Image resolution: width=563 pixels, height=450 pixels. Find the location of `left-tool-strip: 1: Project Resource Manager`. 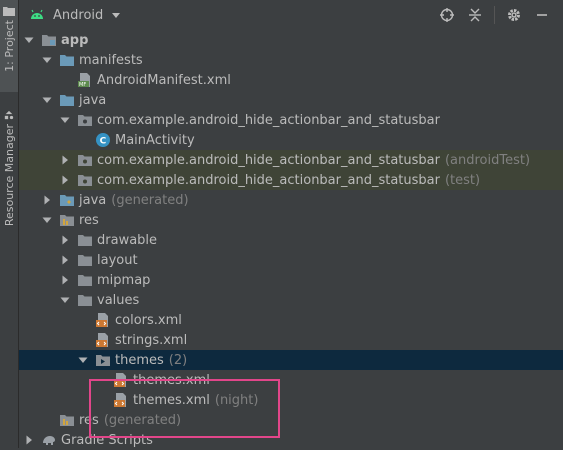

left-tool-strip: 1: Project Resource Manager is located at coordinates (9, 224).